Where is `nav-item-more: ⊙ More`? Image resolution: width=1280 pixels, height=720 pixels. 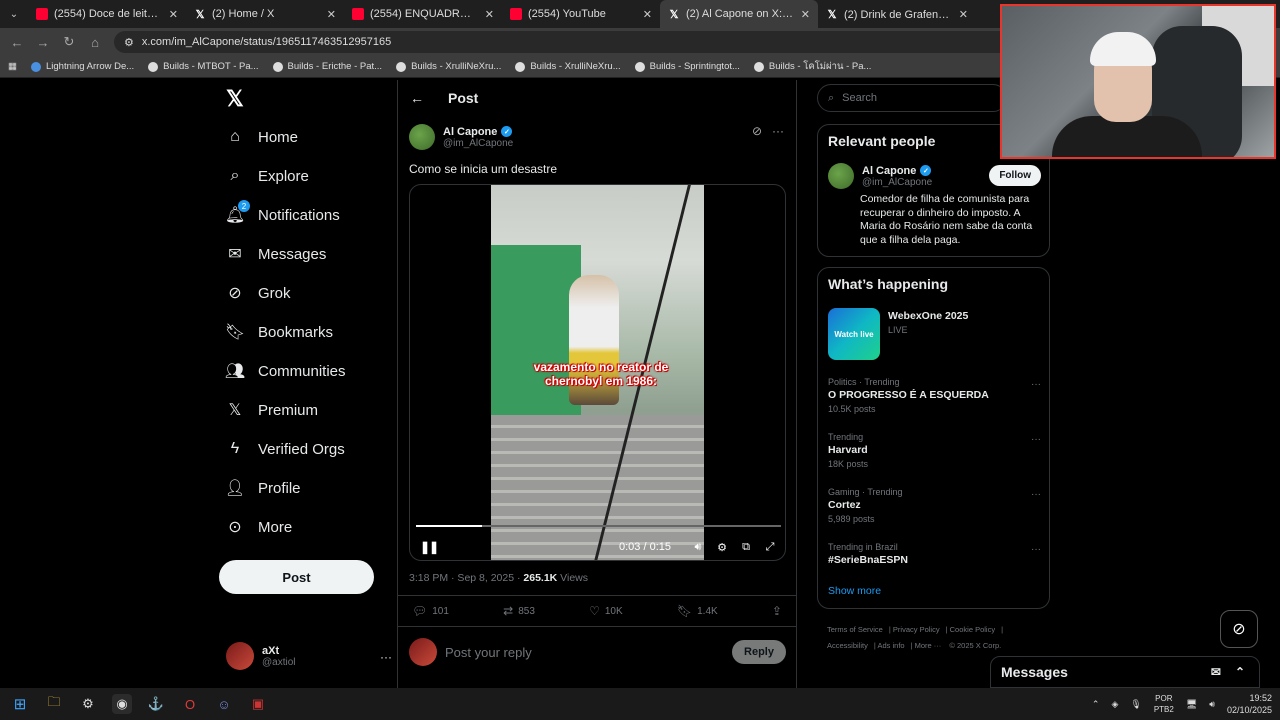
nav-item-more: ⊙ More is located at coordinates (259, 527).